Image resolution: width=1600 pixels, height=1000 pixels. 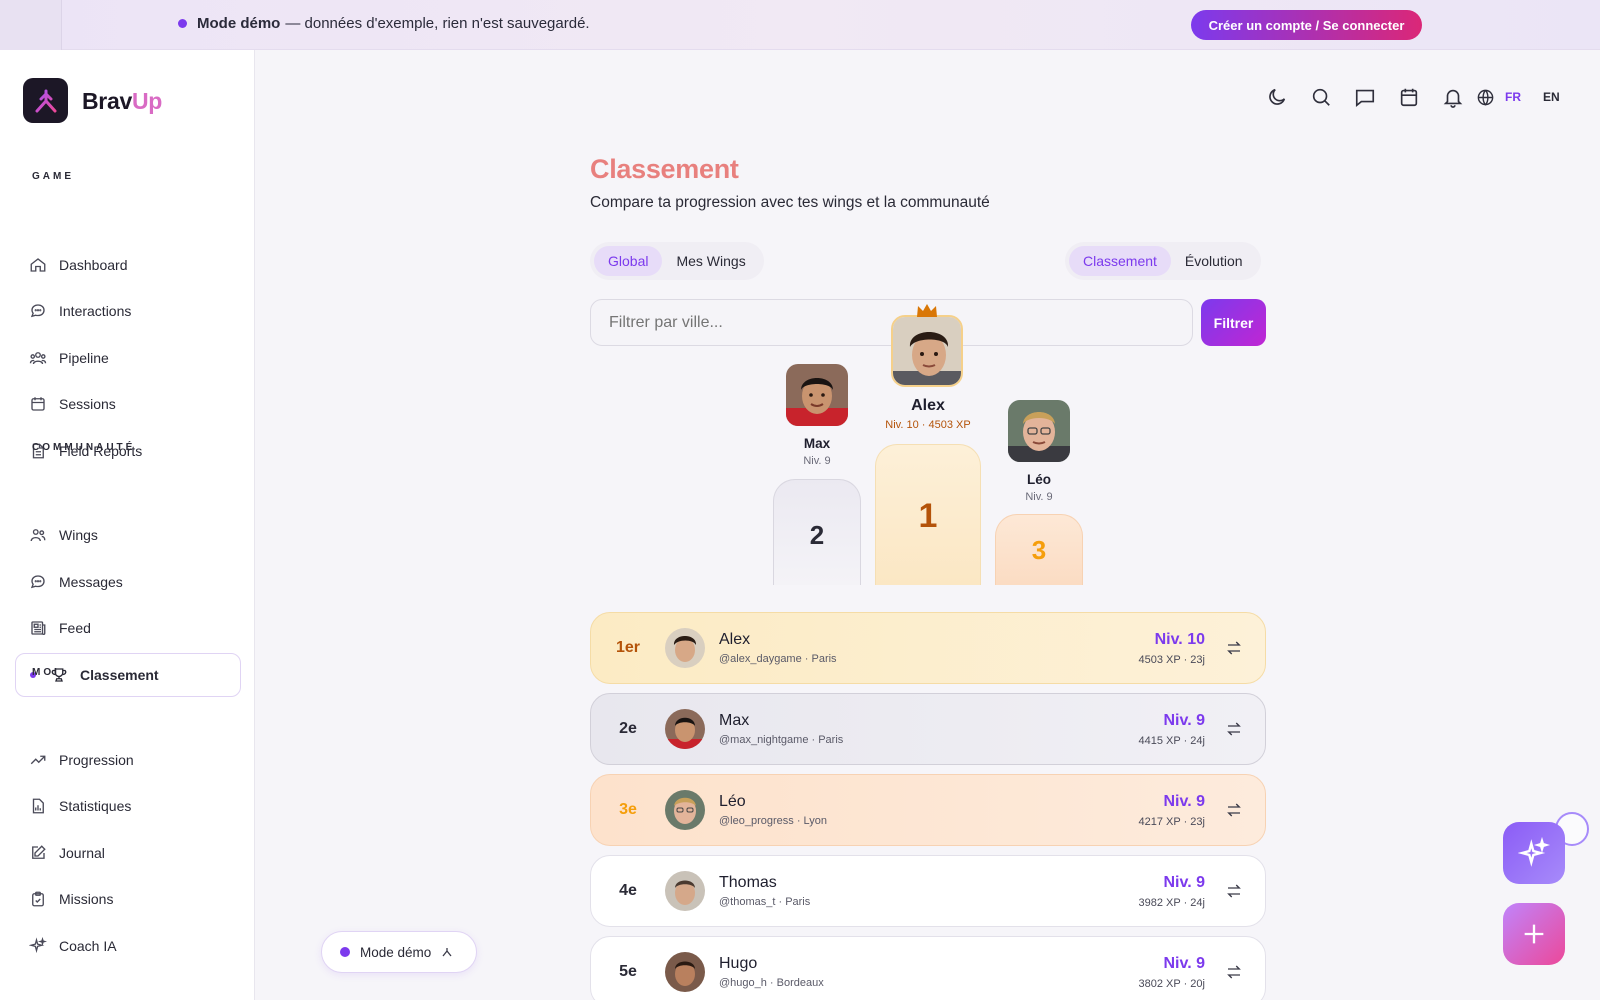 I want to click on sidebar-item-statistiques: Statistiques, so click(x=128, y=806).